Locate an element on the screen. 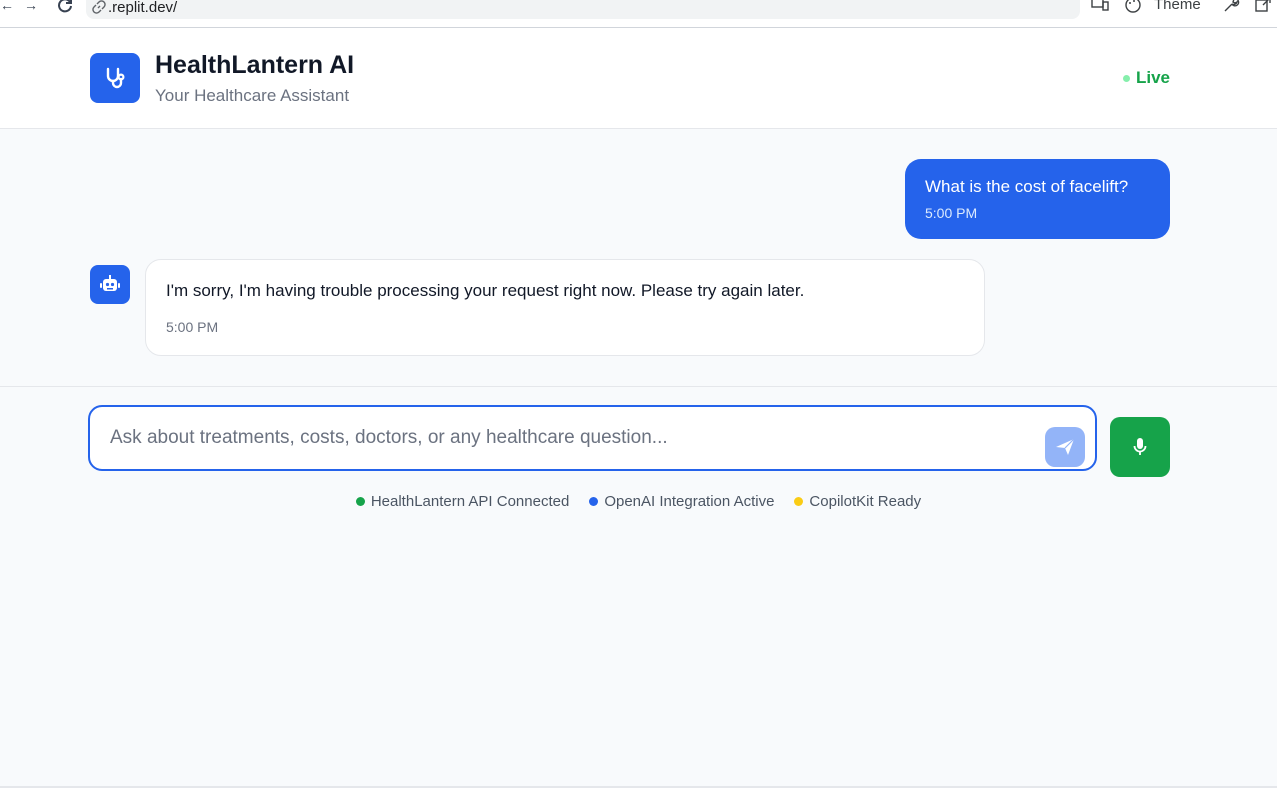  microphone-button is located at coordinates (1140, 447).